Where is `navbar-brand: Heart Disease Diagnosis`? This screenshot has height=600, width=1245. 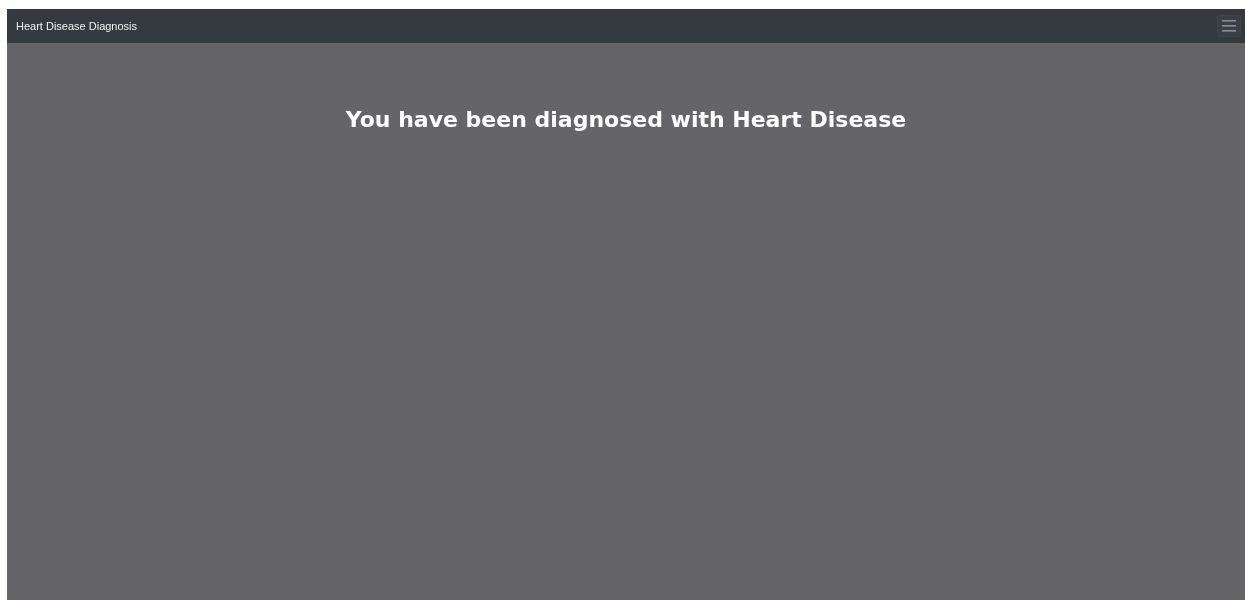
navbar-brand: Heart Disease Diagnosis is located at coordinates (77, 26).